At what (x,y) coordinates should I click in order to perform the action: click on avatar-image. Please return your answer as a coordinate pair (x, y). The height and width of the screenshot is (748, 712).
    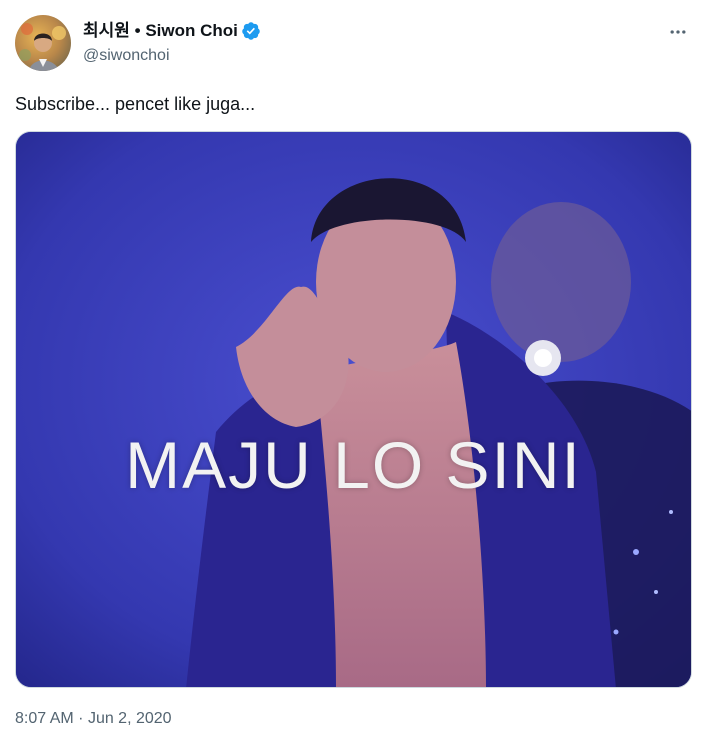
    Looking at the image, I should click on (43, 43).